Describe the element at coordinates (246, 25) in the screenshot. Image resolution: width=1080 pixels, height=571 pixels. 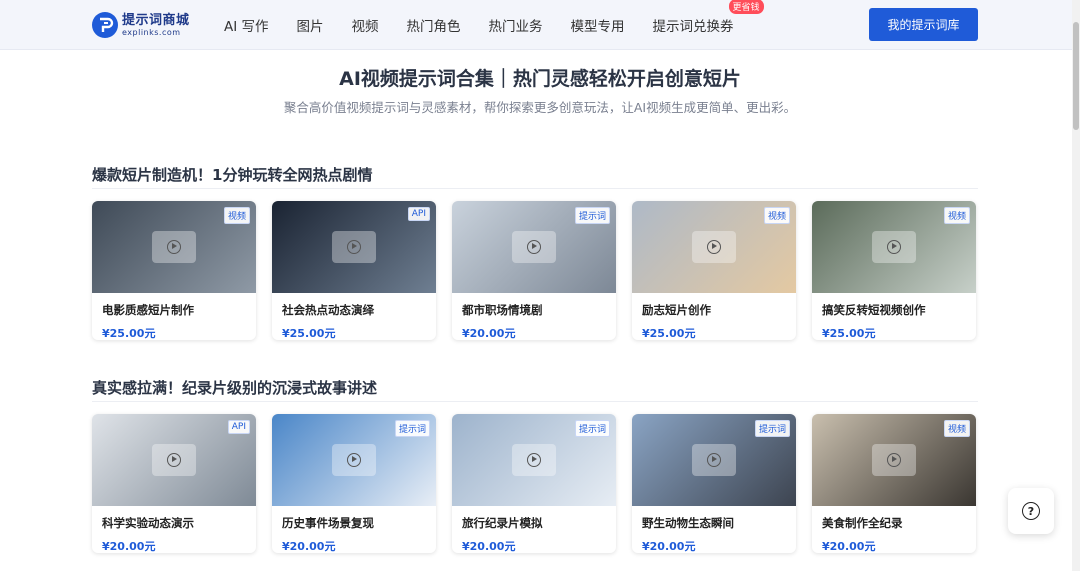
I see `nav-item-ai-writing: AI 写作` at that location.